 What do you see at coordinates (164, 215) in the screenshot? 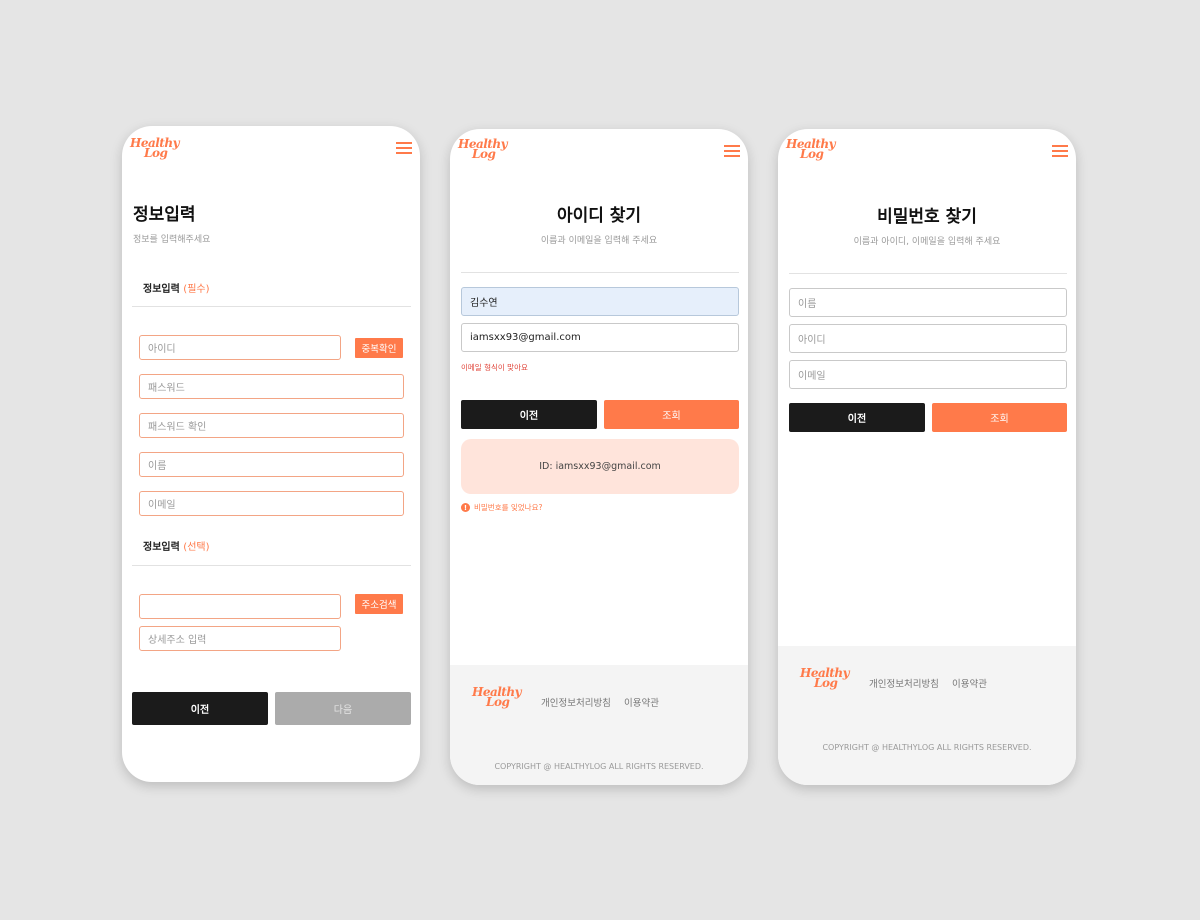
I see `page-title: 정보입력` at bounding box center [164, 215].